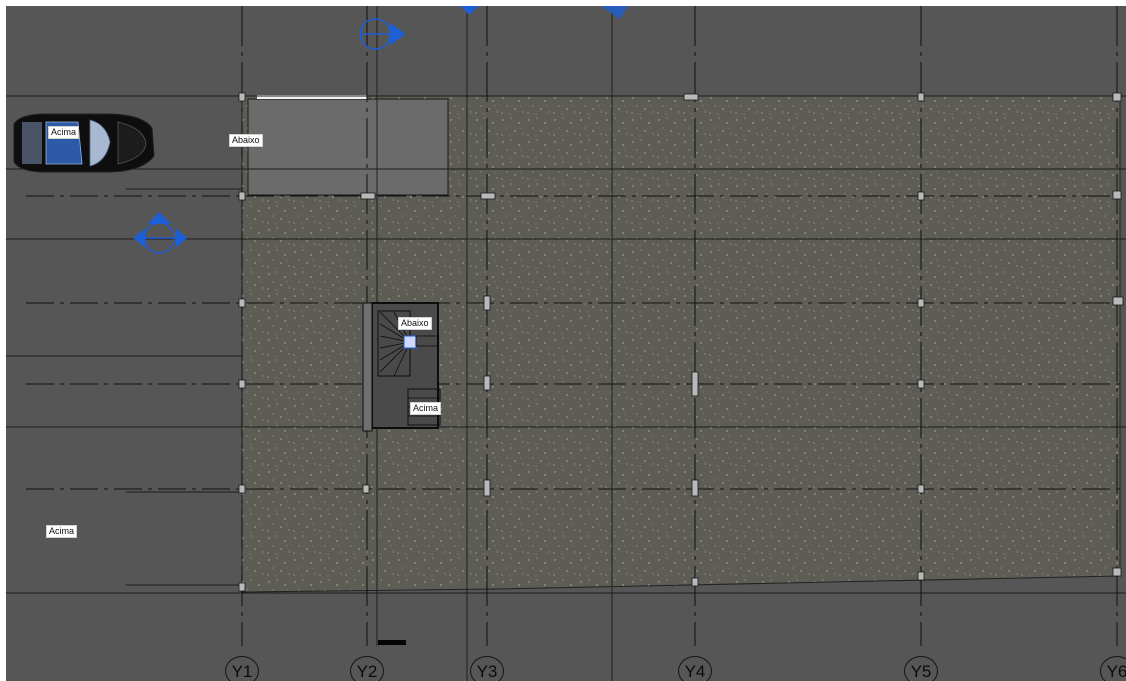  I want to click on grid-bubble-y5: Y5, so click(921, 668).